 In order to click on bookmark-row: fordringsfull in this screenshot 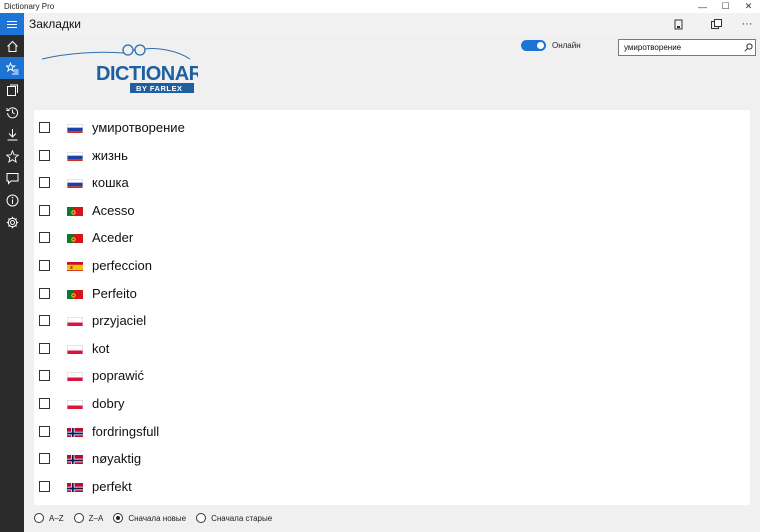, I will do `click(392, 431)`.